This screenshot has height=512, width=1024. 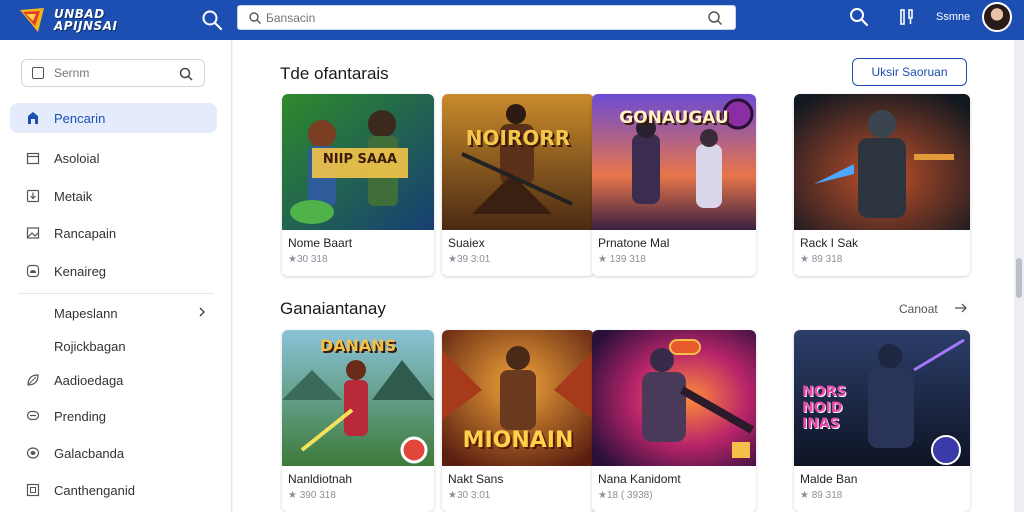 What do you see at coordinates (109, 73) in the screenshot?
I see `sidebar-search-input` at bounding box center [109, 73].